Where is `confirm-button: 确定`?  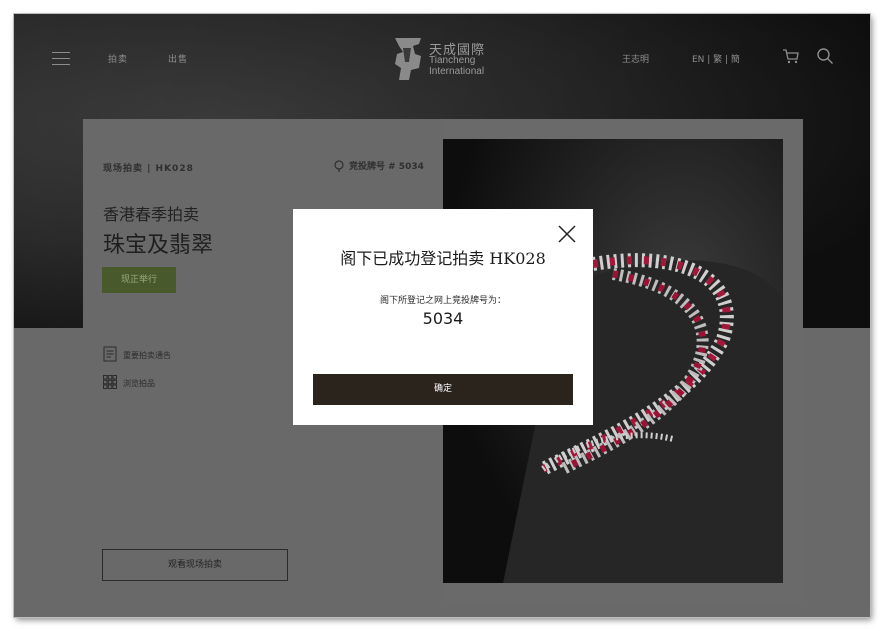
confirm-button: 确定 is located at coordinates (443, 389).